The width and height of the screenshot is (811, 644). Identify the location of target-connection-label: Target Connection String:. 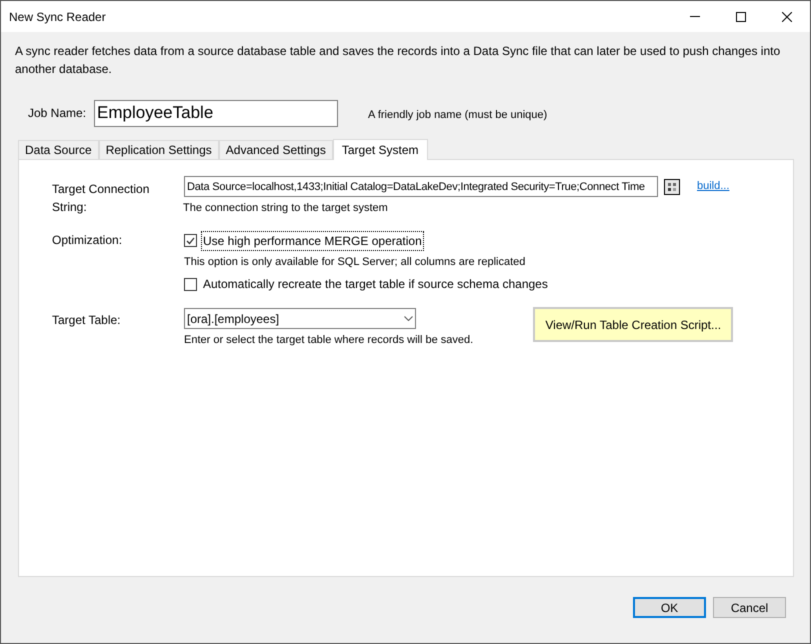
(101, 198).